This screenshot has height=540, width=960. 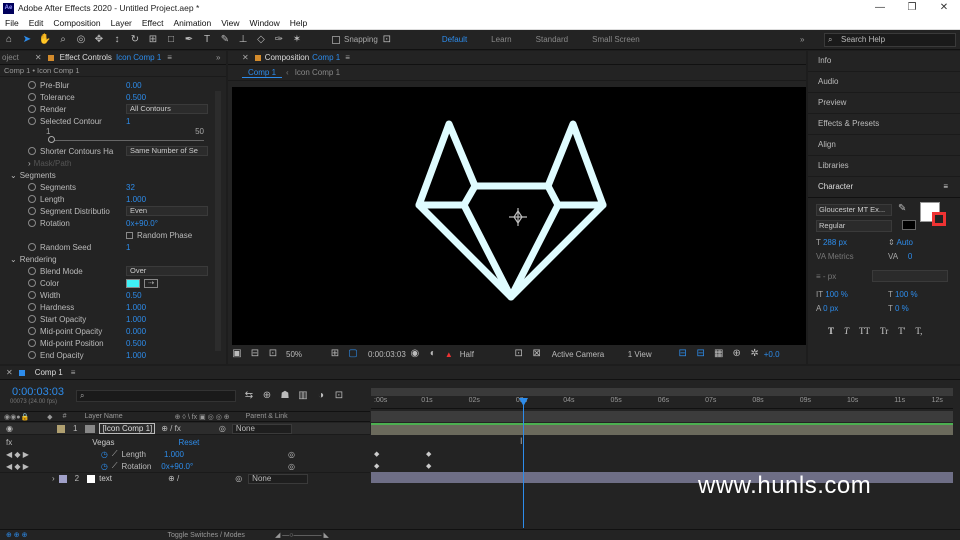 What do you see at coordinates (36, 23) in the screenshot?
I see `menu-edit: Edit` at bounding box center [36, 23].